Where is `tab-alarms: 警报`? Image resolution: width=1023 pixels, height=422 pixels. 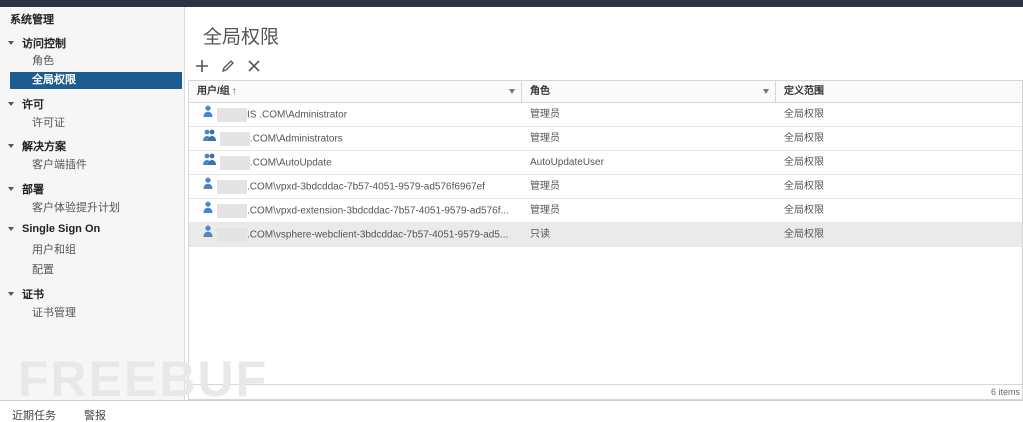 tab-alarms: 警报 is located at coordinates (95, 414).